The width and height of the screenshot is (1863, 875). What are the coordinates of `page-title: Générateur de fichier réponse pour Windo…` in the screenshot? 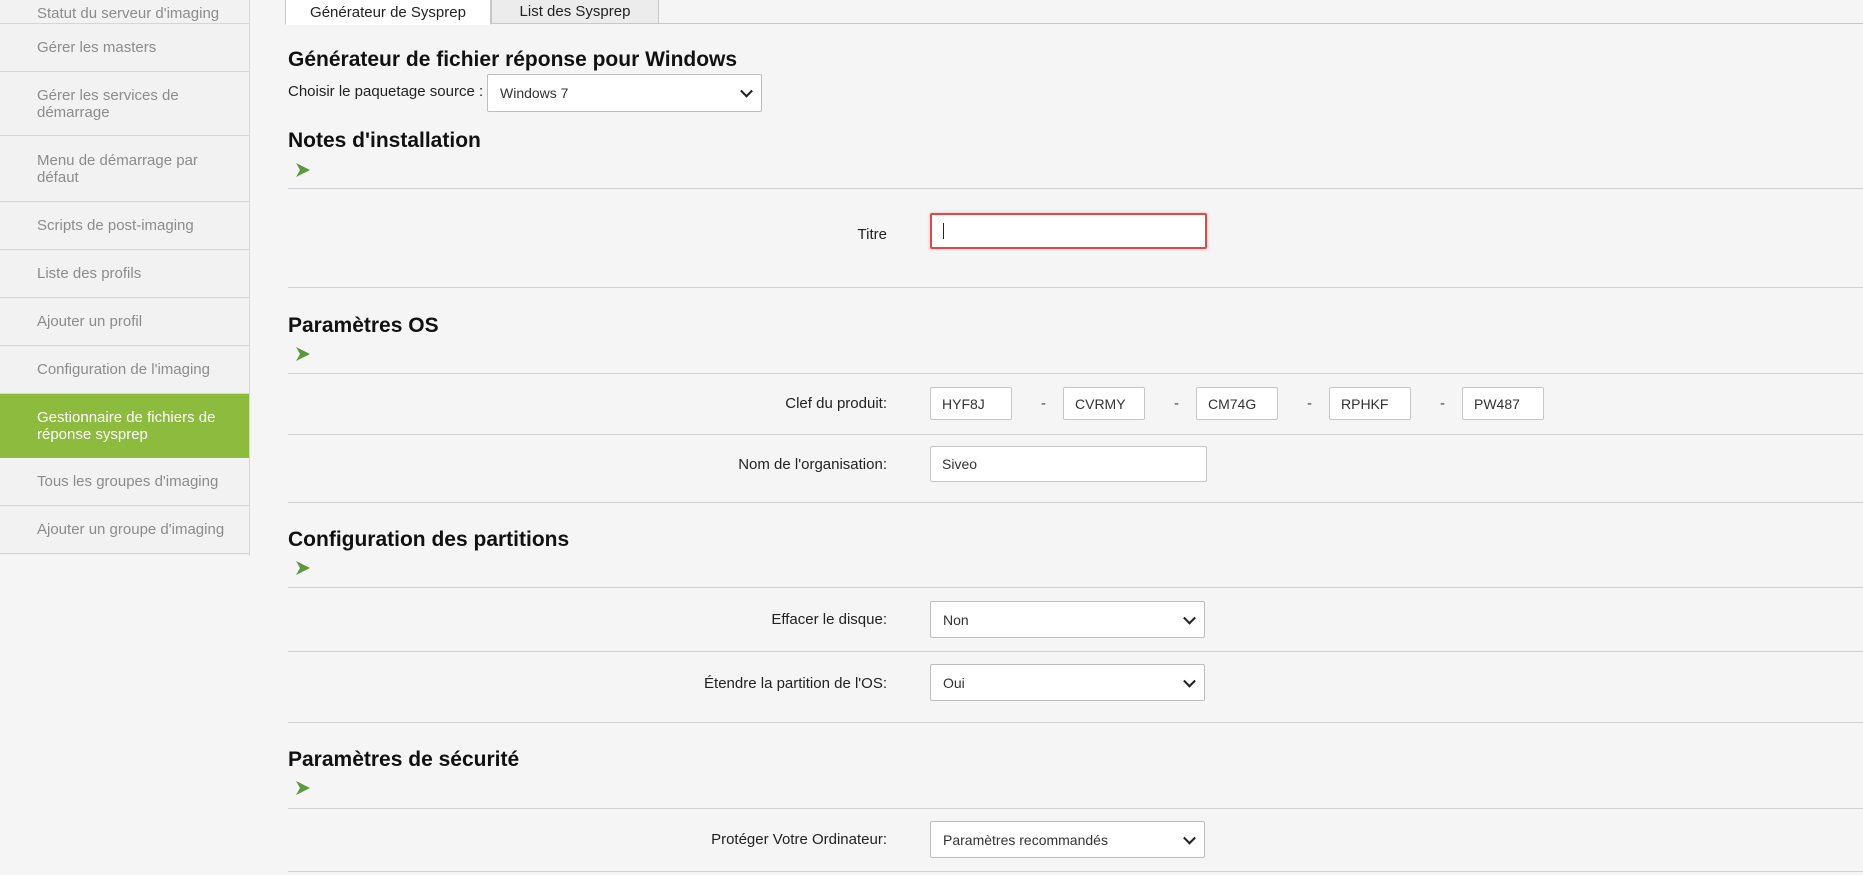 It's located at (513, 59).